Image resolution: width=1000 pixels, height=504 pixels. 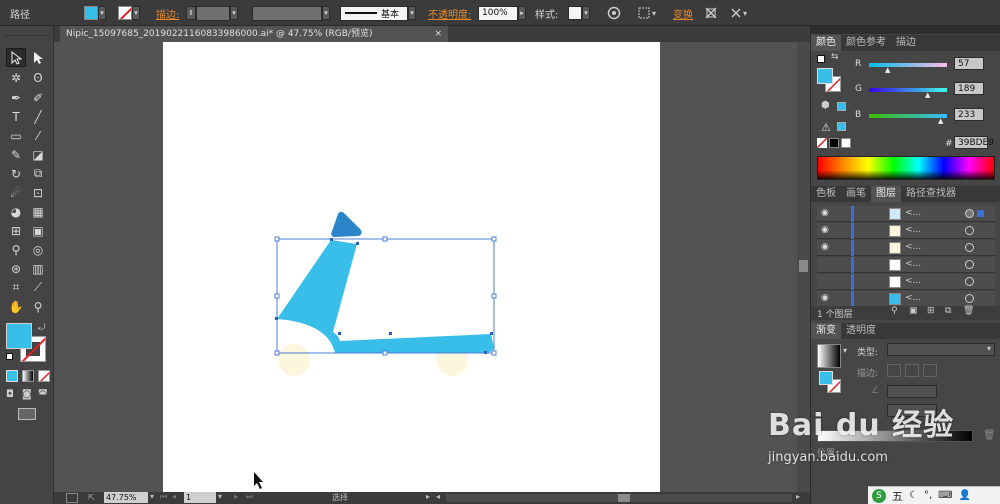 I want to click on gradient-tool-icon: ▣, so click(x=38, y=230).